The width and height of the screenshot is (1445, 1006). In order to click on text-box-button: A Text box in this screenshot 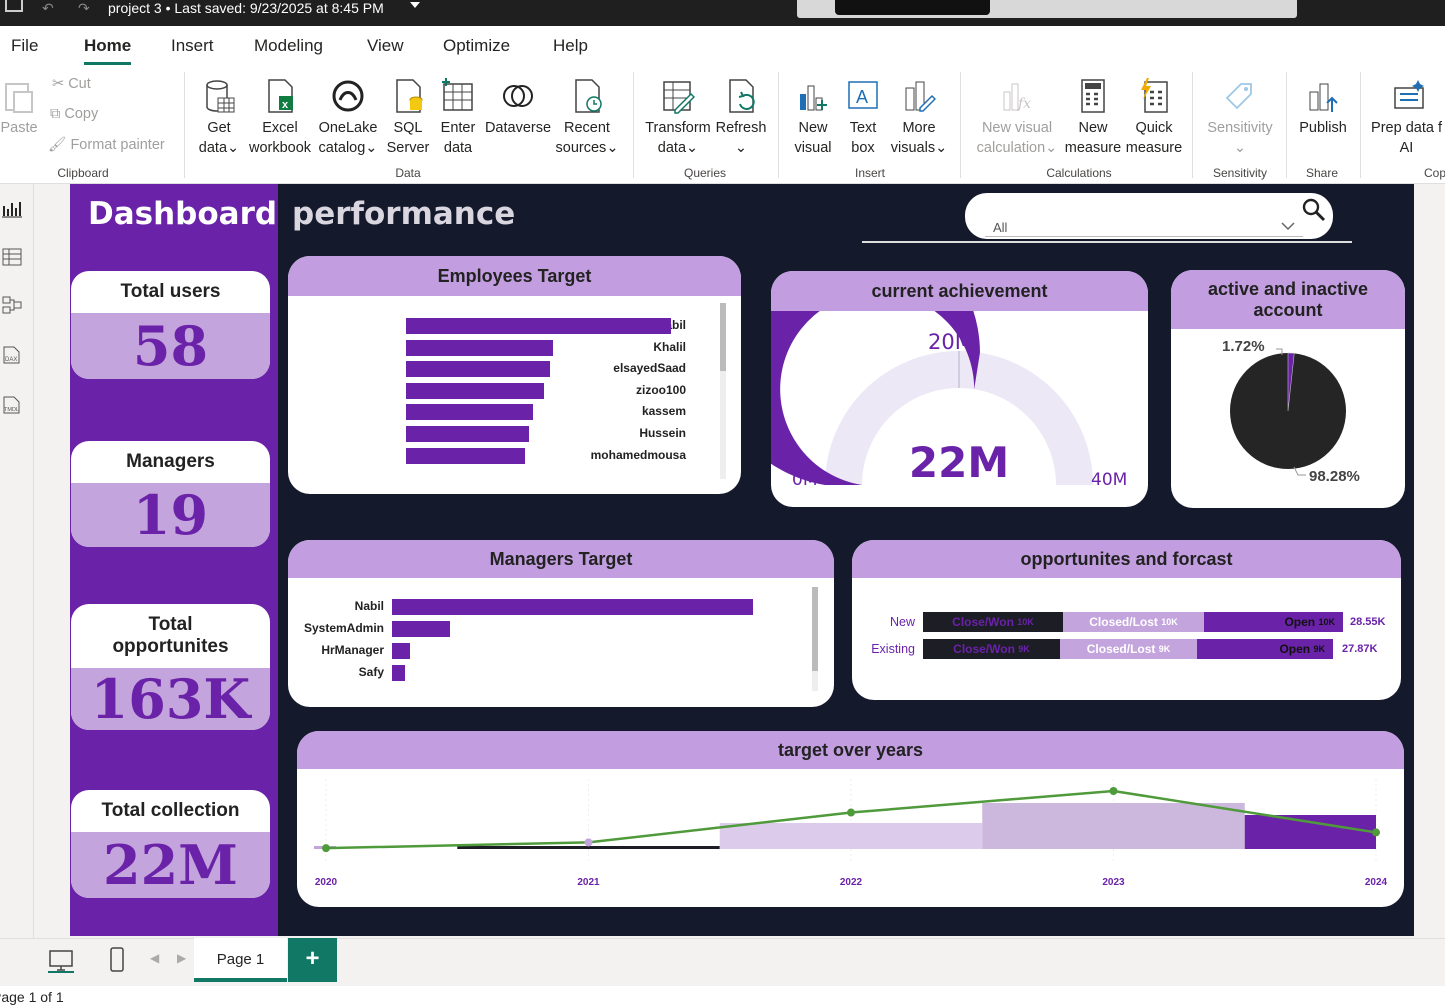, I will do `click(863, 118)`.